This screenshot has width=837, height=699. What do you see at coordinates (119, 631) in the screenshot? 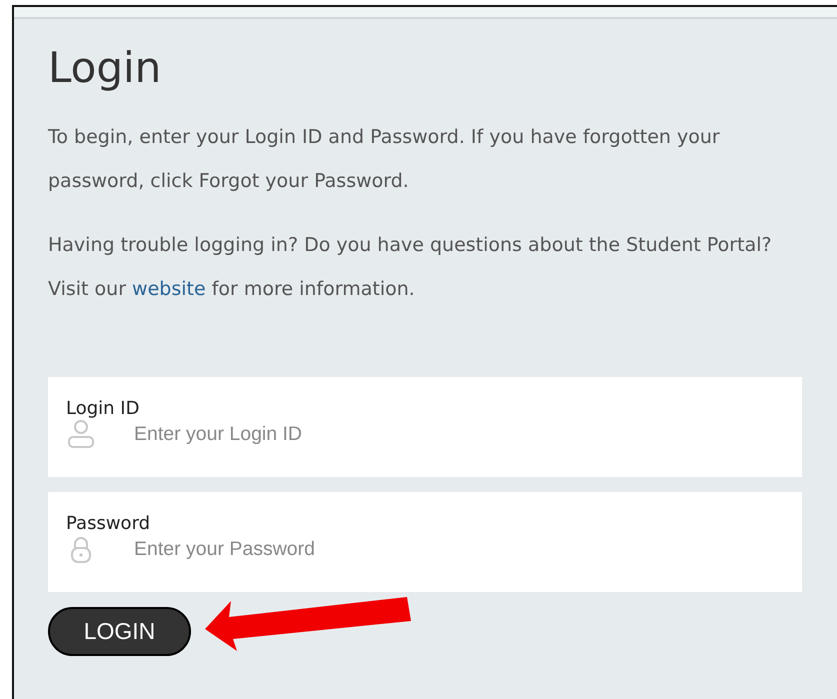
I see `login-button: LOGIN` at bounding box center [119, 631].